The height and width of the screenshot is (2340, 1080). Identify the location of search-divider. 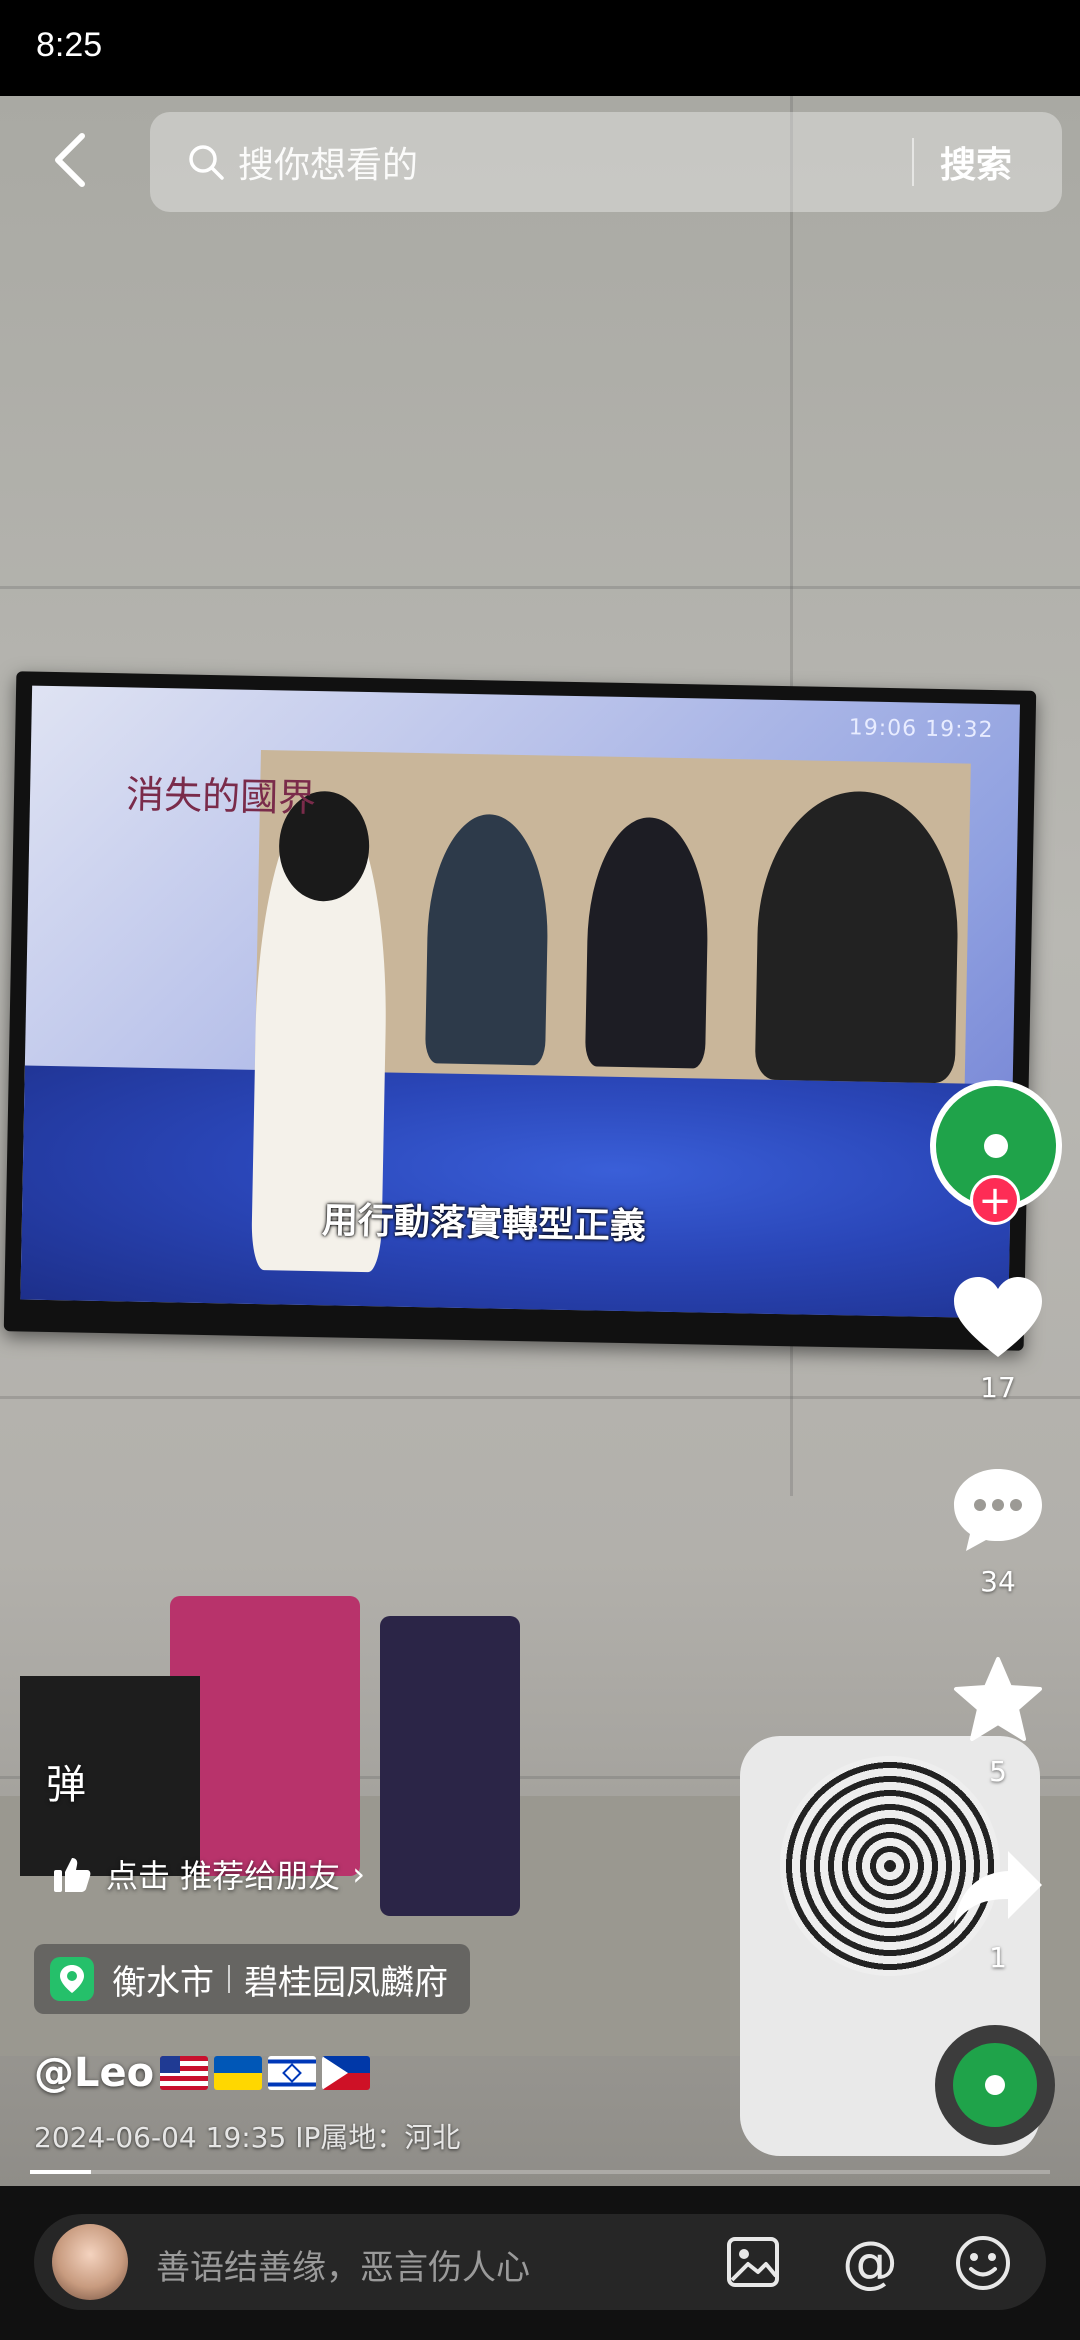
(913, 162).